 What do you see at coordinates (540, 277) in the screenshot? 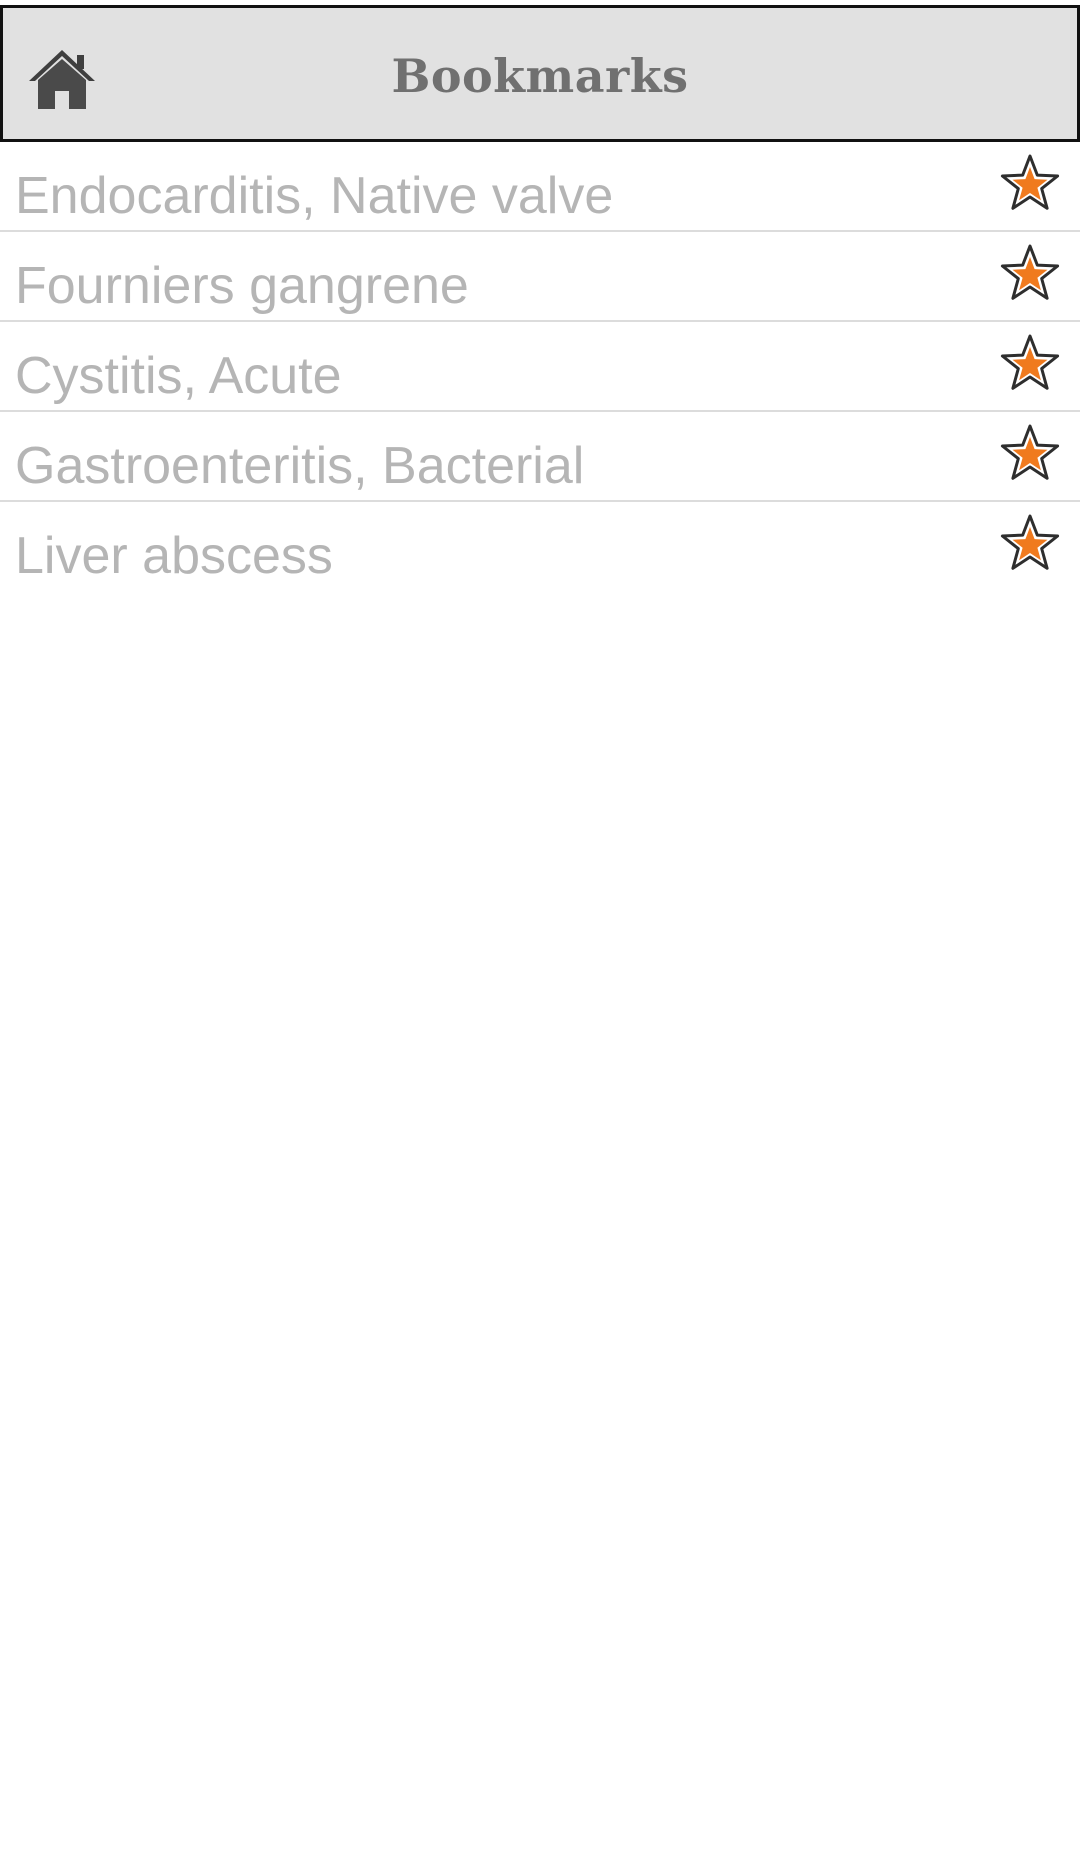
I see `list-item: Fourniers gangrene` at bounding box center [540, 277].